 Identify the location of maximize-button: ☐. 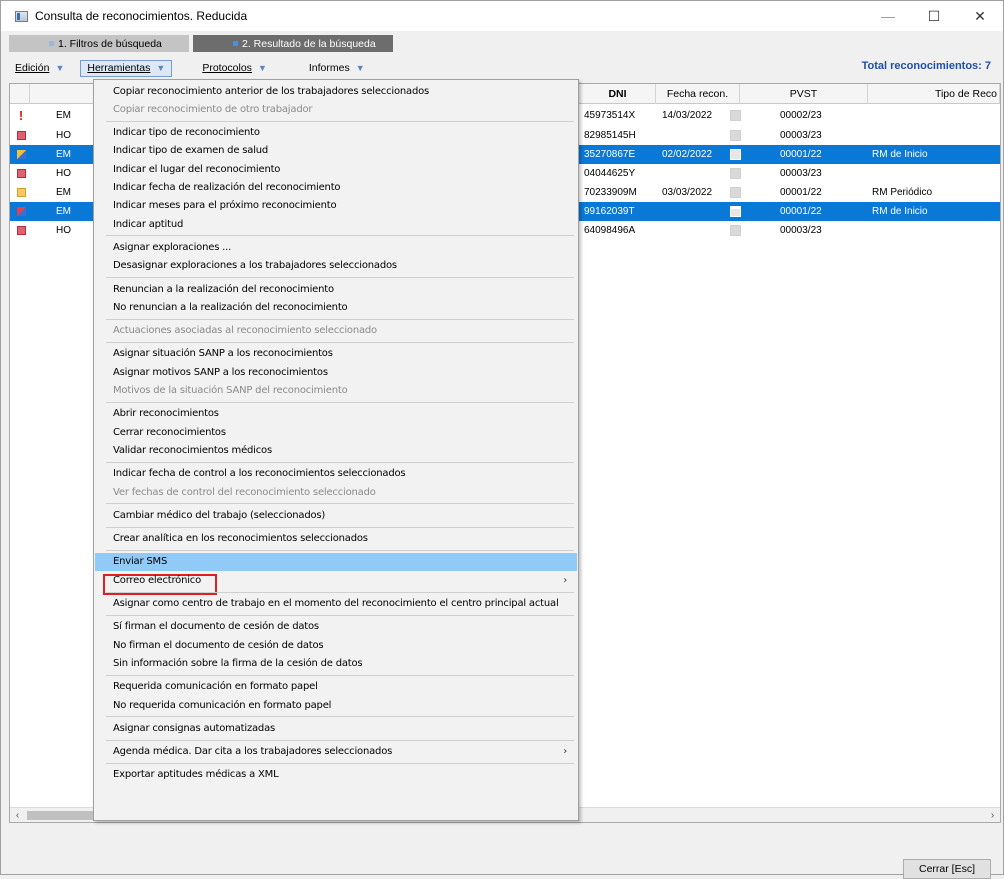
(934, 16).